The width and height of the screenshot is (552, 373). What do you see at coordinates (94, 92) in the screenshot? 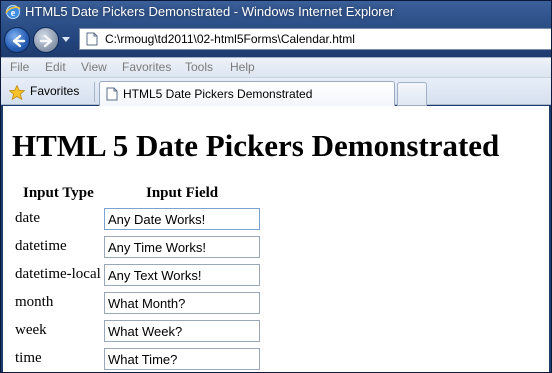
I see `divider` at bounding box center [94, 92].